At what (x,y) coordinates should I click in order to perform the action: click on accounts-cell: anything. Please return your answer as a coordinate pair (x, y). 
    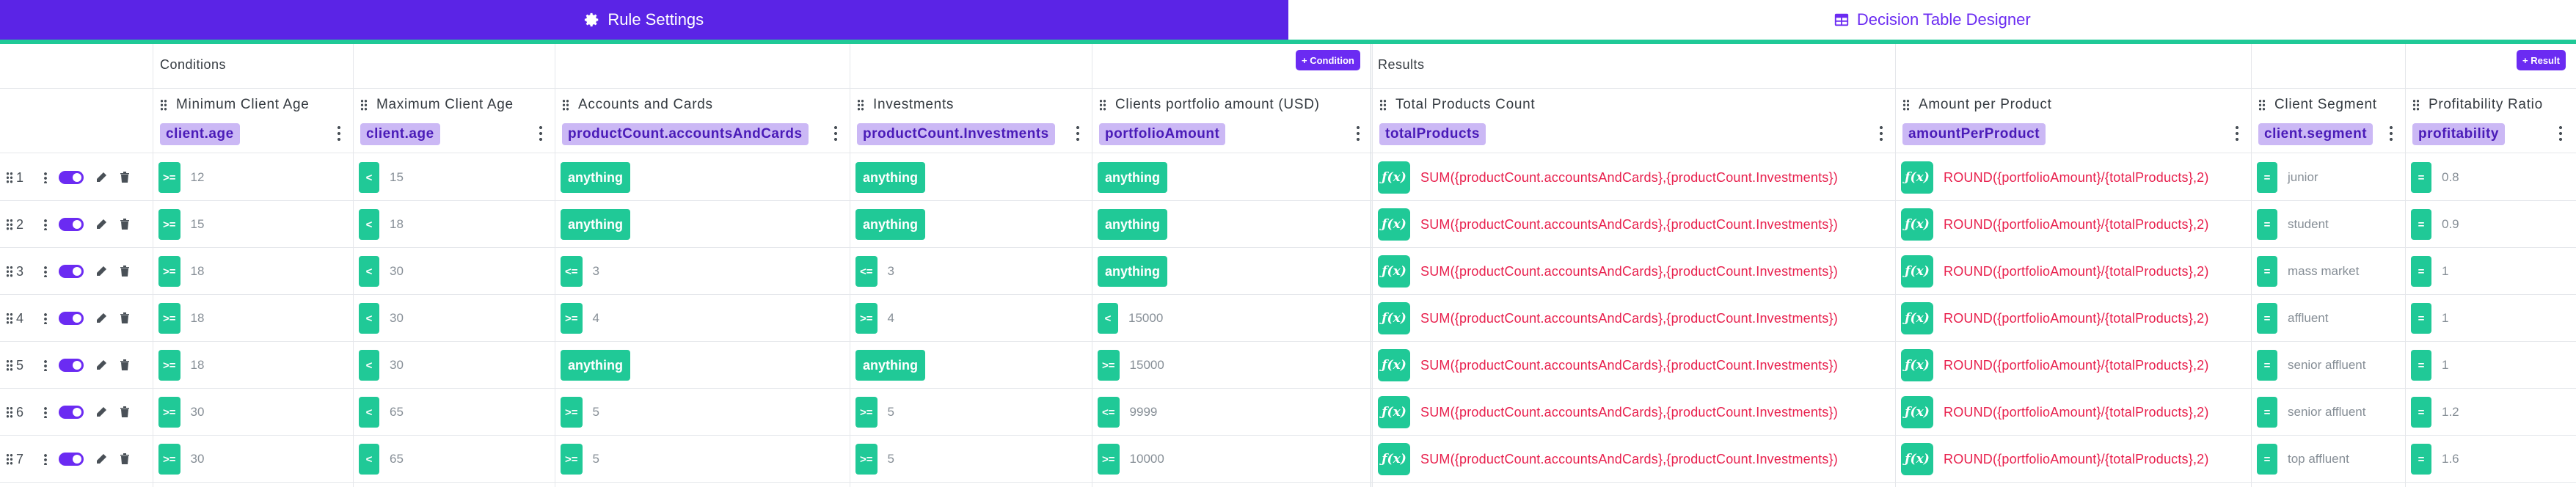
    Looking at the image, I should click on (595, 177).